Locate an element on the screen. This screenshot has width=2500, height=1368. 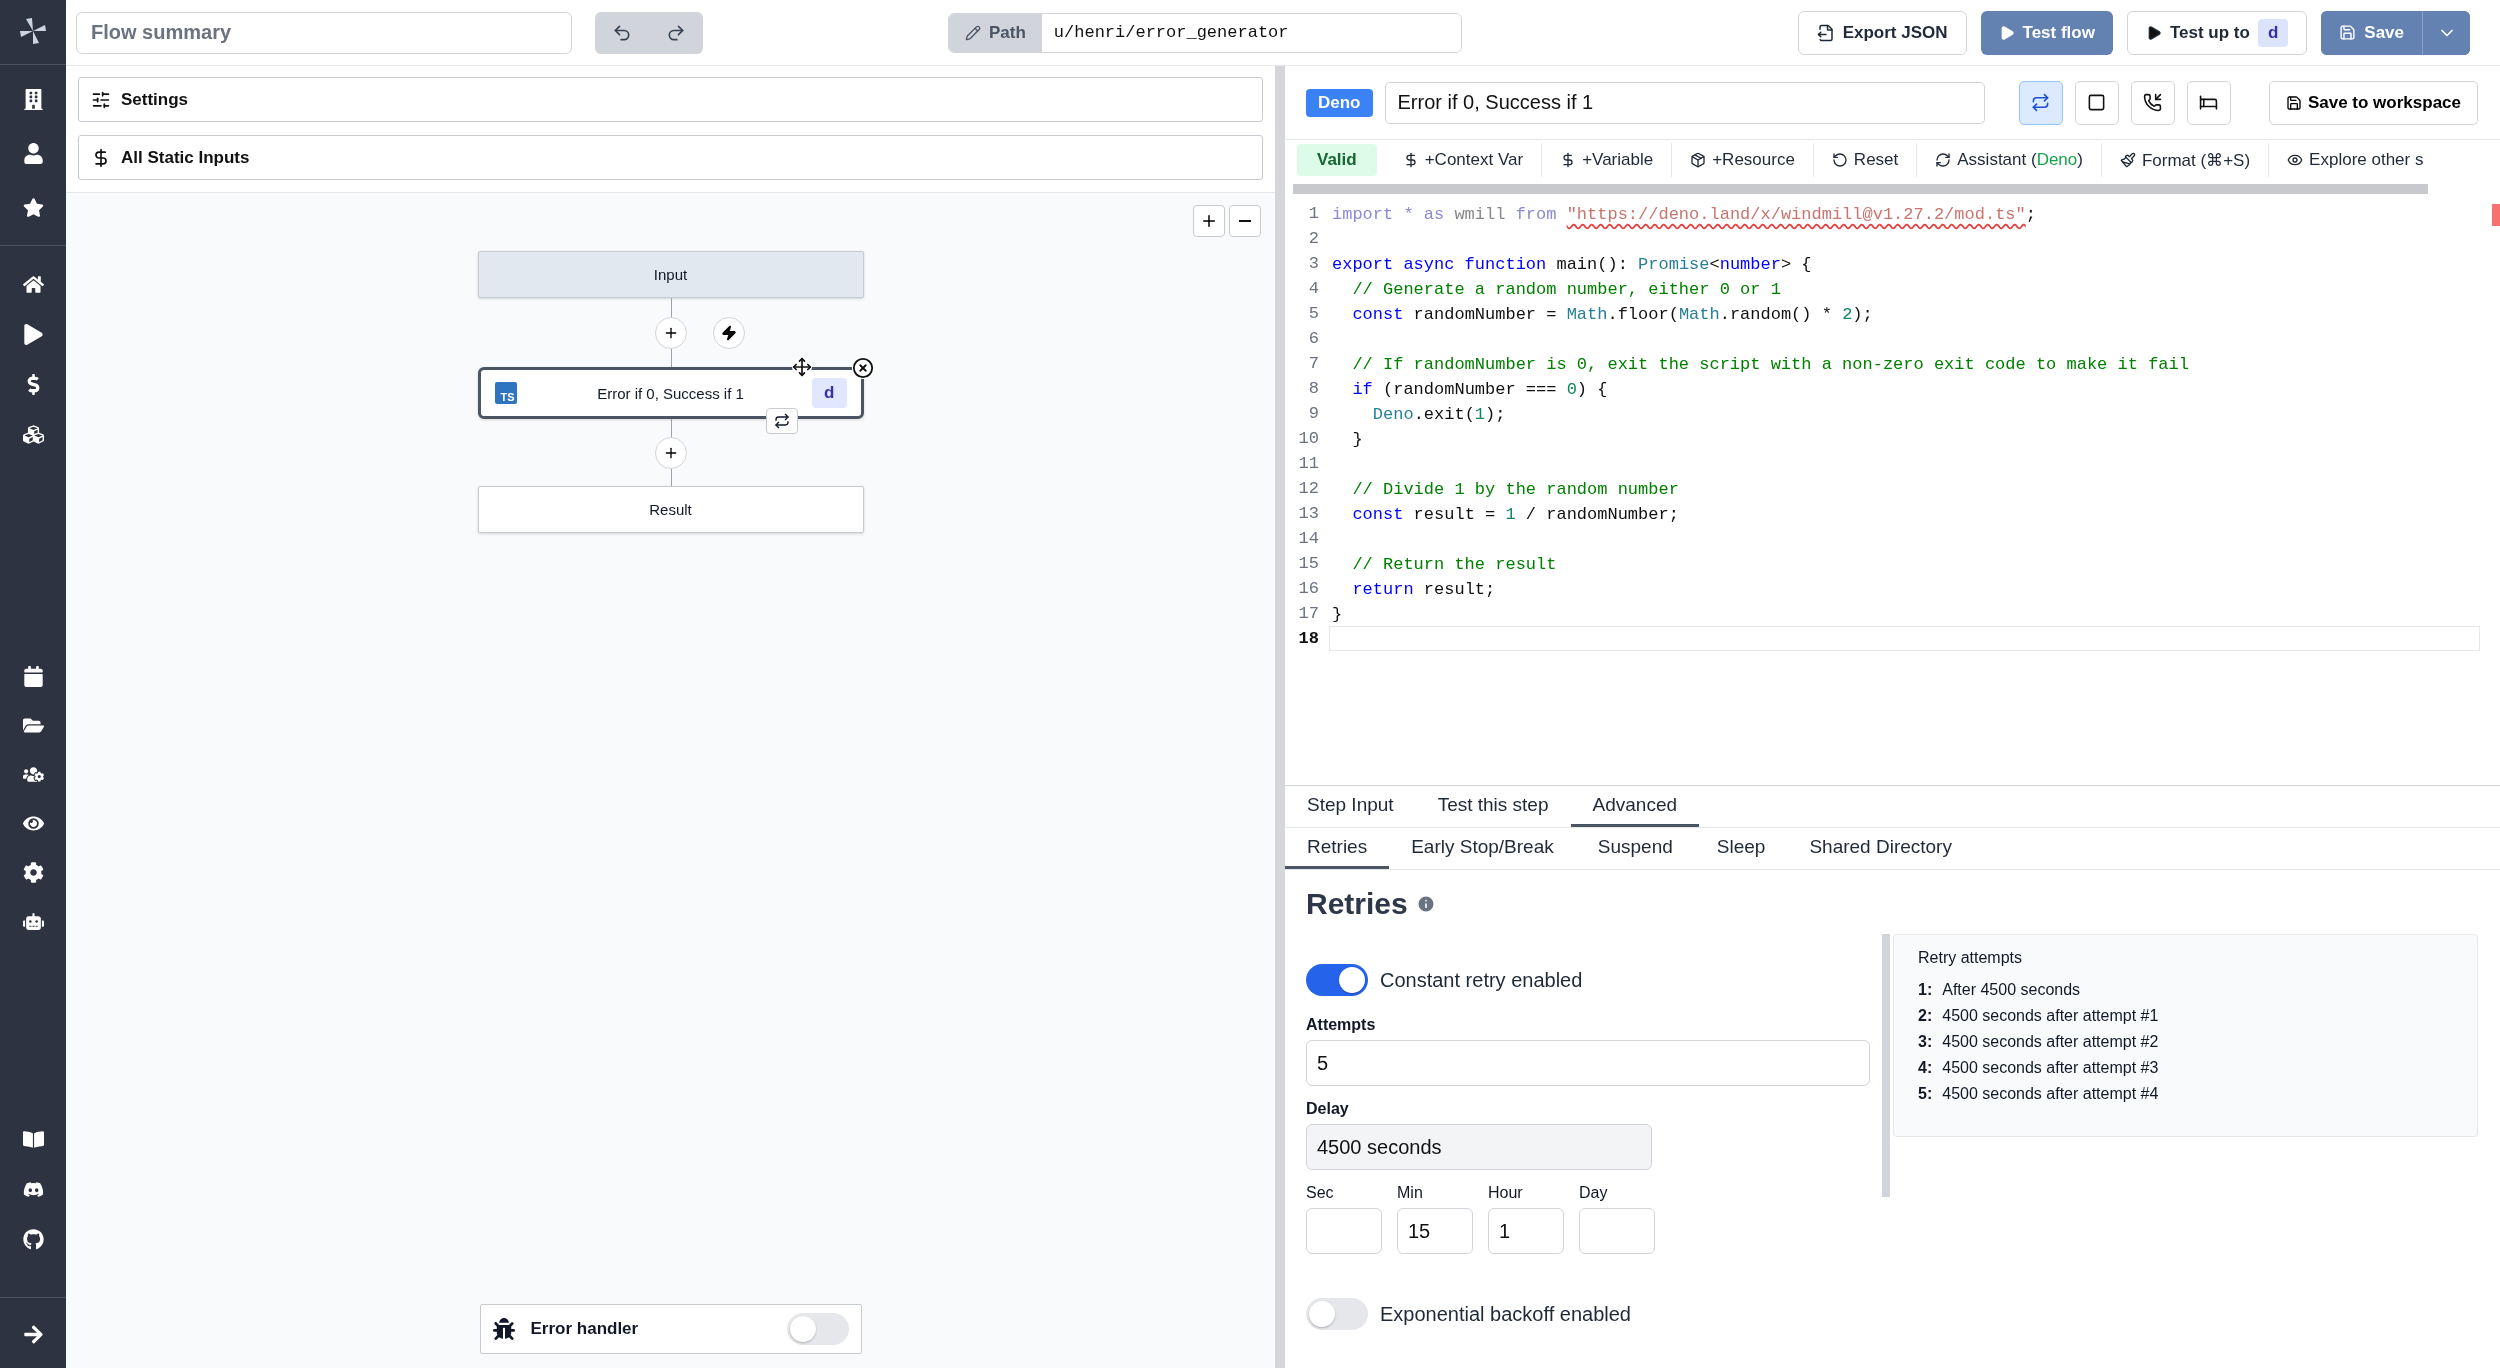
test-flow-button: Test flow is located at coordinates (2046, 32).